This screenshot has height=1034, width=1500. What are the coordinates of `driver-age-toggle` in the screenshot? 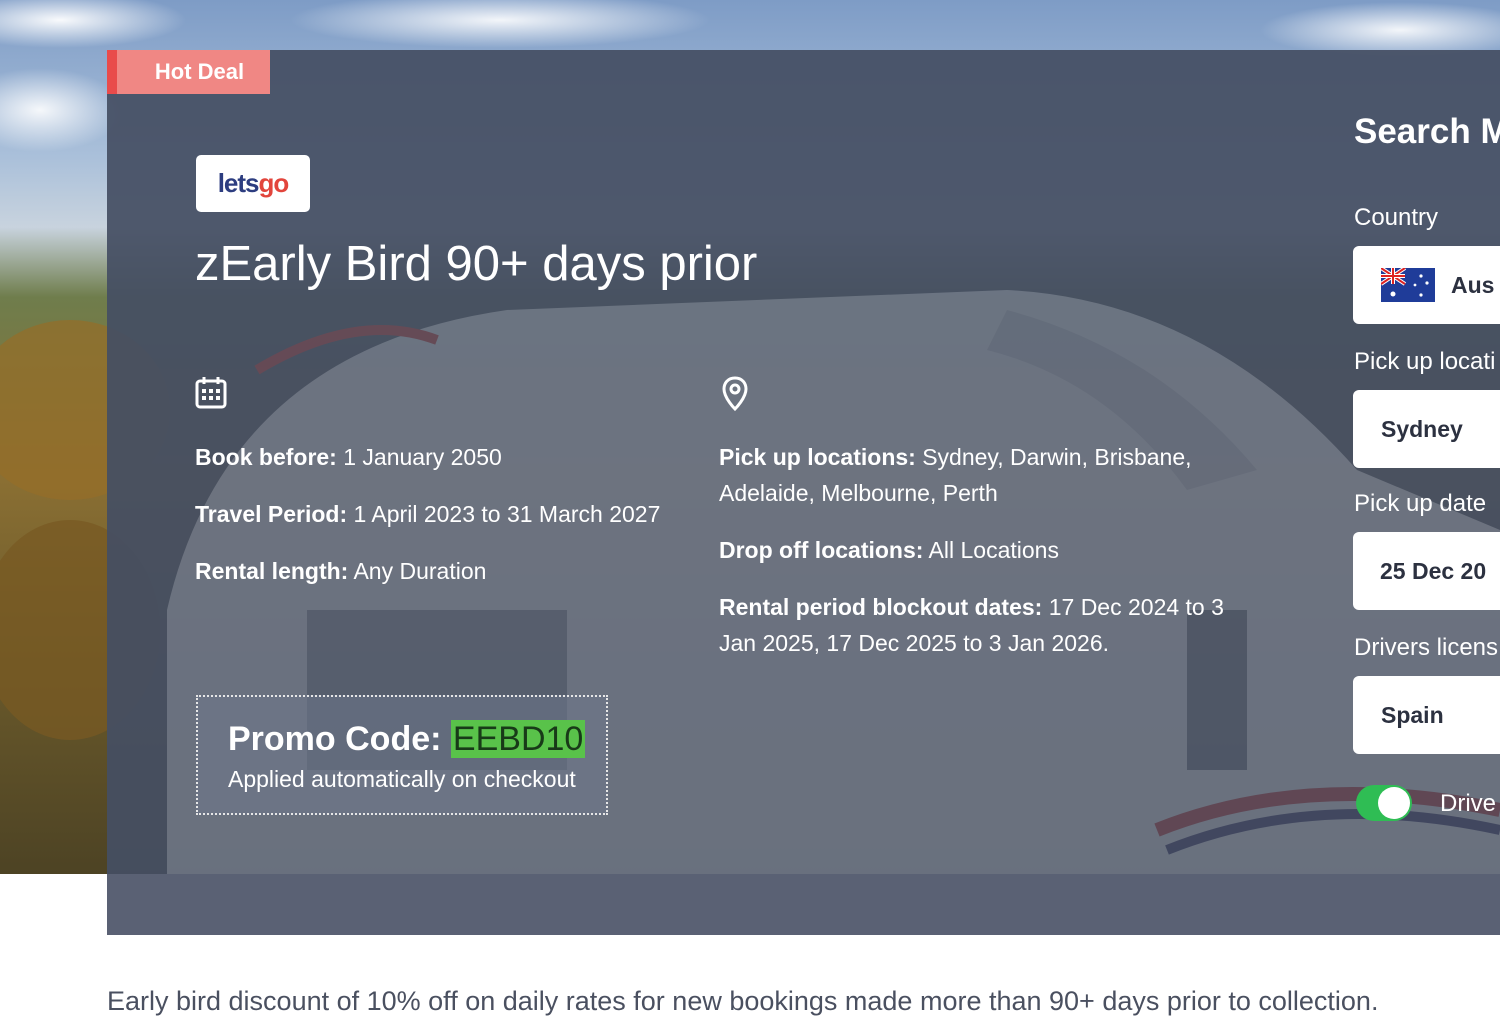 It's located at (1384, 803).